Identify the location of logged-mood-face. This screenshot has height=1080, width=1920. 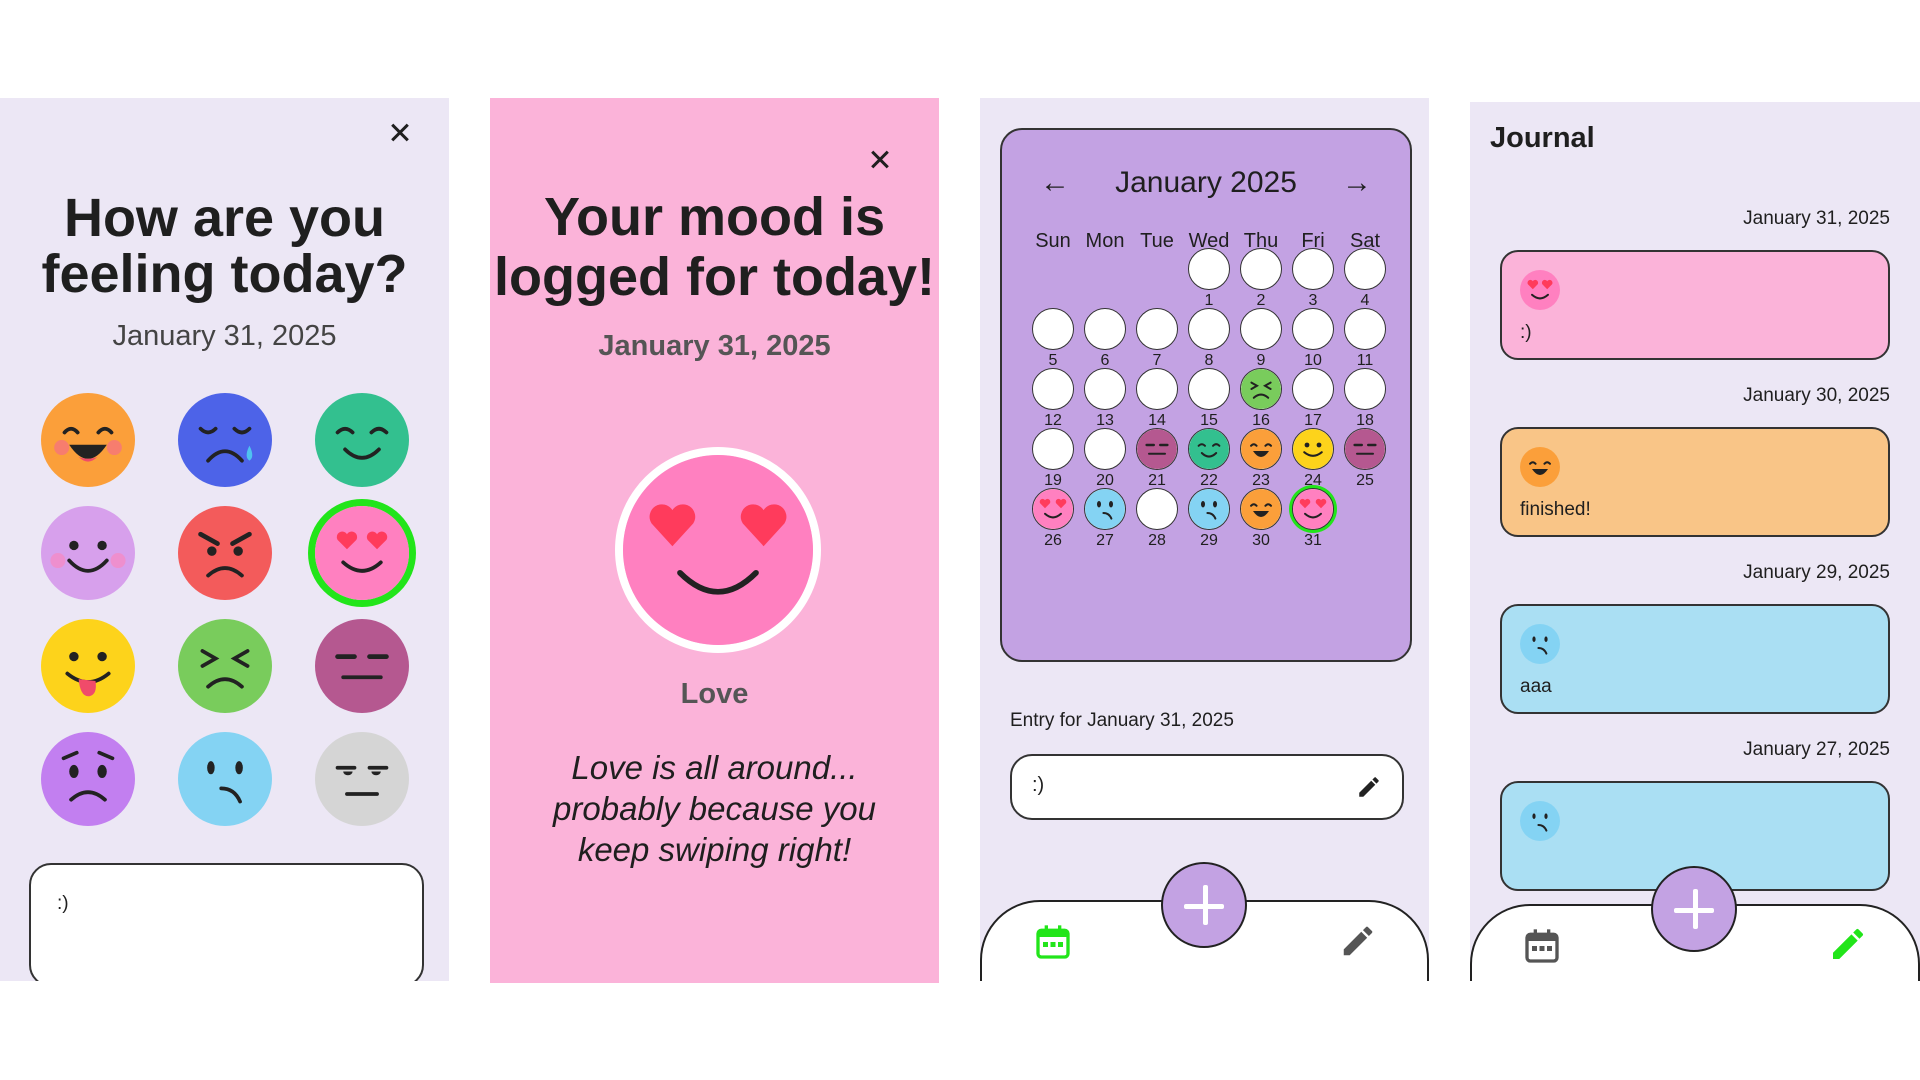
(718, 550).